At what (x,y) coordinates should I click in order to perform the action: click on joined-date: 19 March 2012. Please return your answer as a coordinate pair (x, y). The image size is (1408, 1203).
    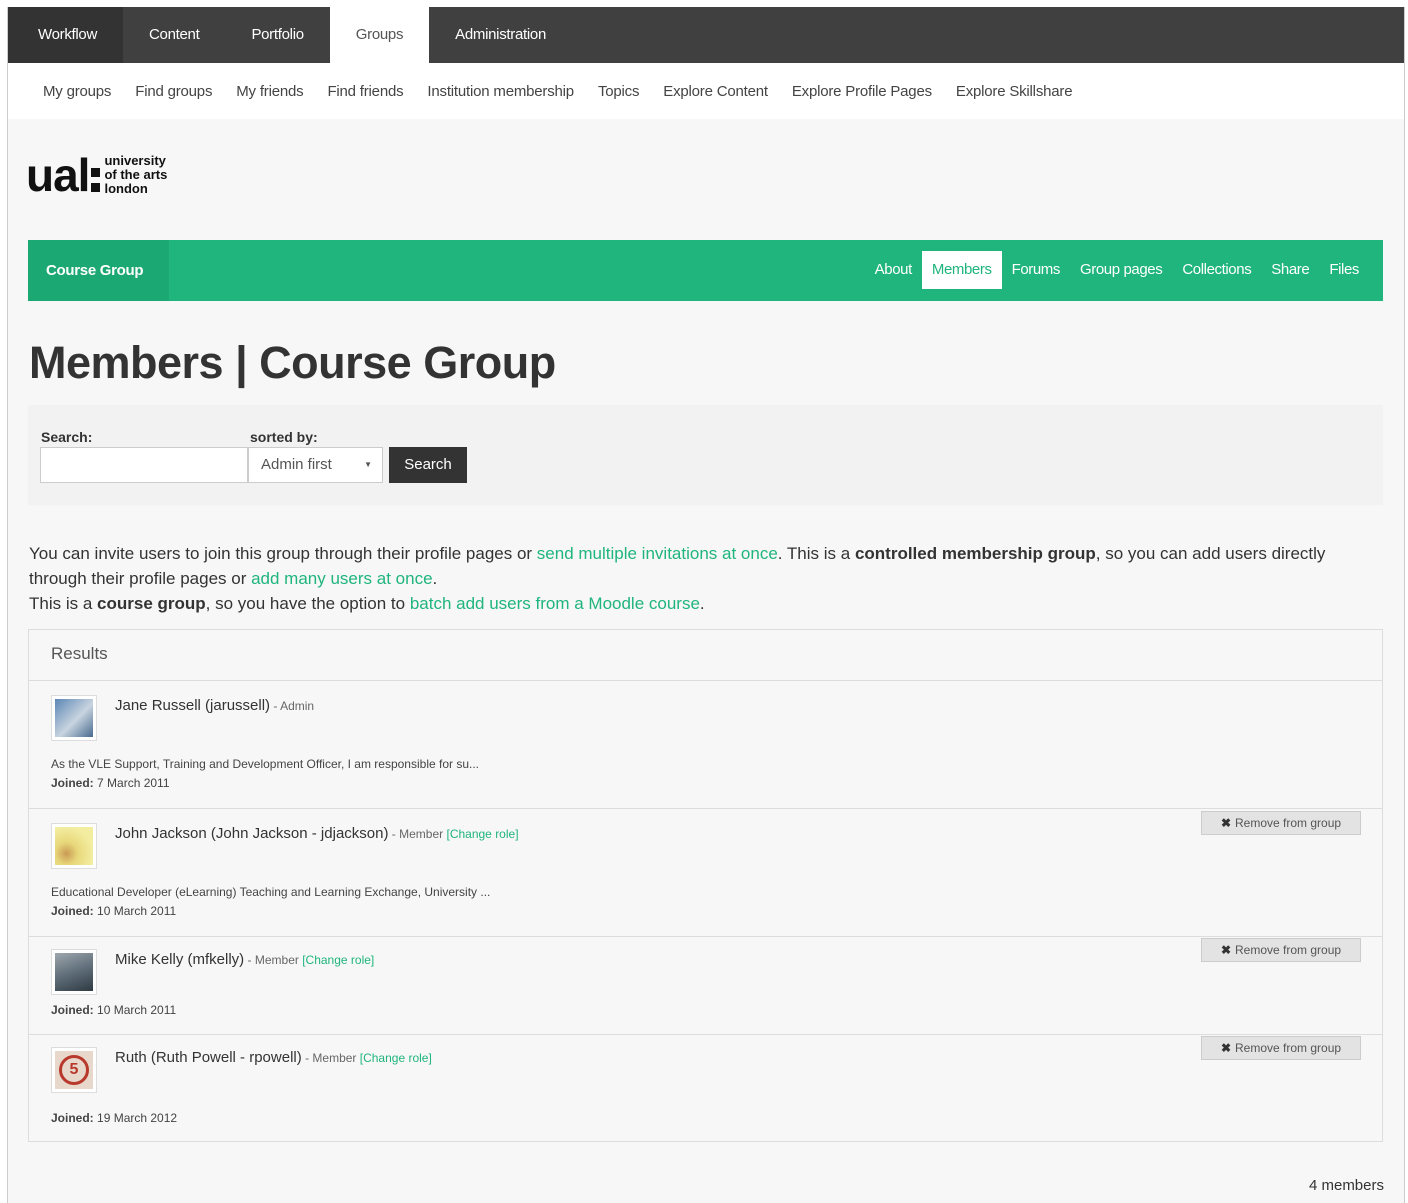
    Looking at the image, I should click on (137, 1118).